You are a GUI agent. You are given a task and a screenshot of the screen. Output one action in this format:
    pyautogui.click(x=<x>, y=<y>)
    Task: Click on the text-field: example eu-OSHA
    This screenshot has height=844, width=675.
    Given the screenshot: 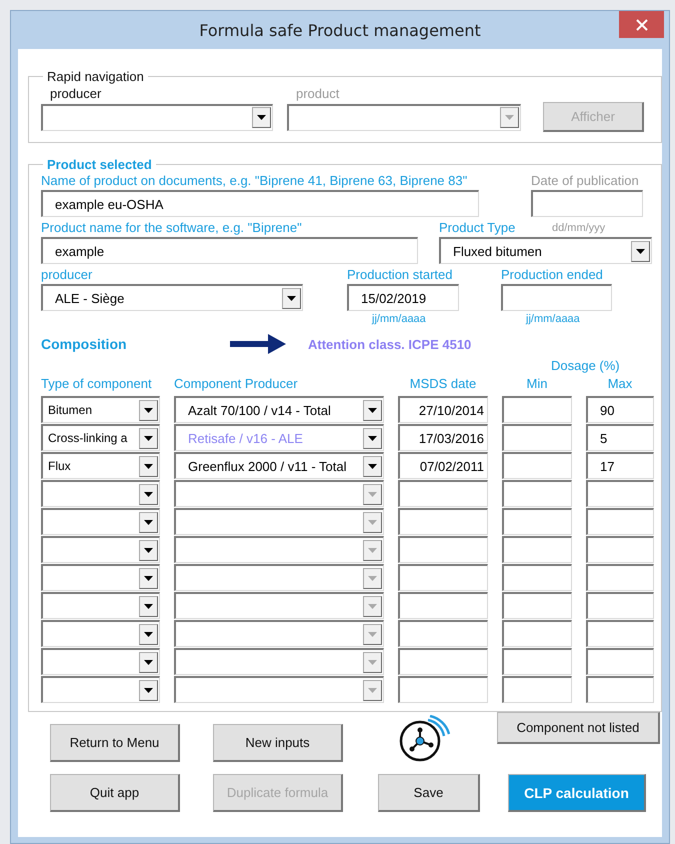 What is the action you would take?
    pyautogui.click(x=260, y=203)
    